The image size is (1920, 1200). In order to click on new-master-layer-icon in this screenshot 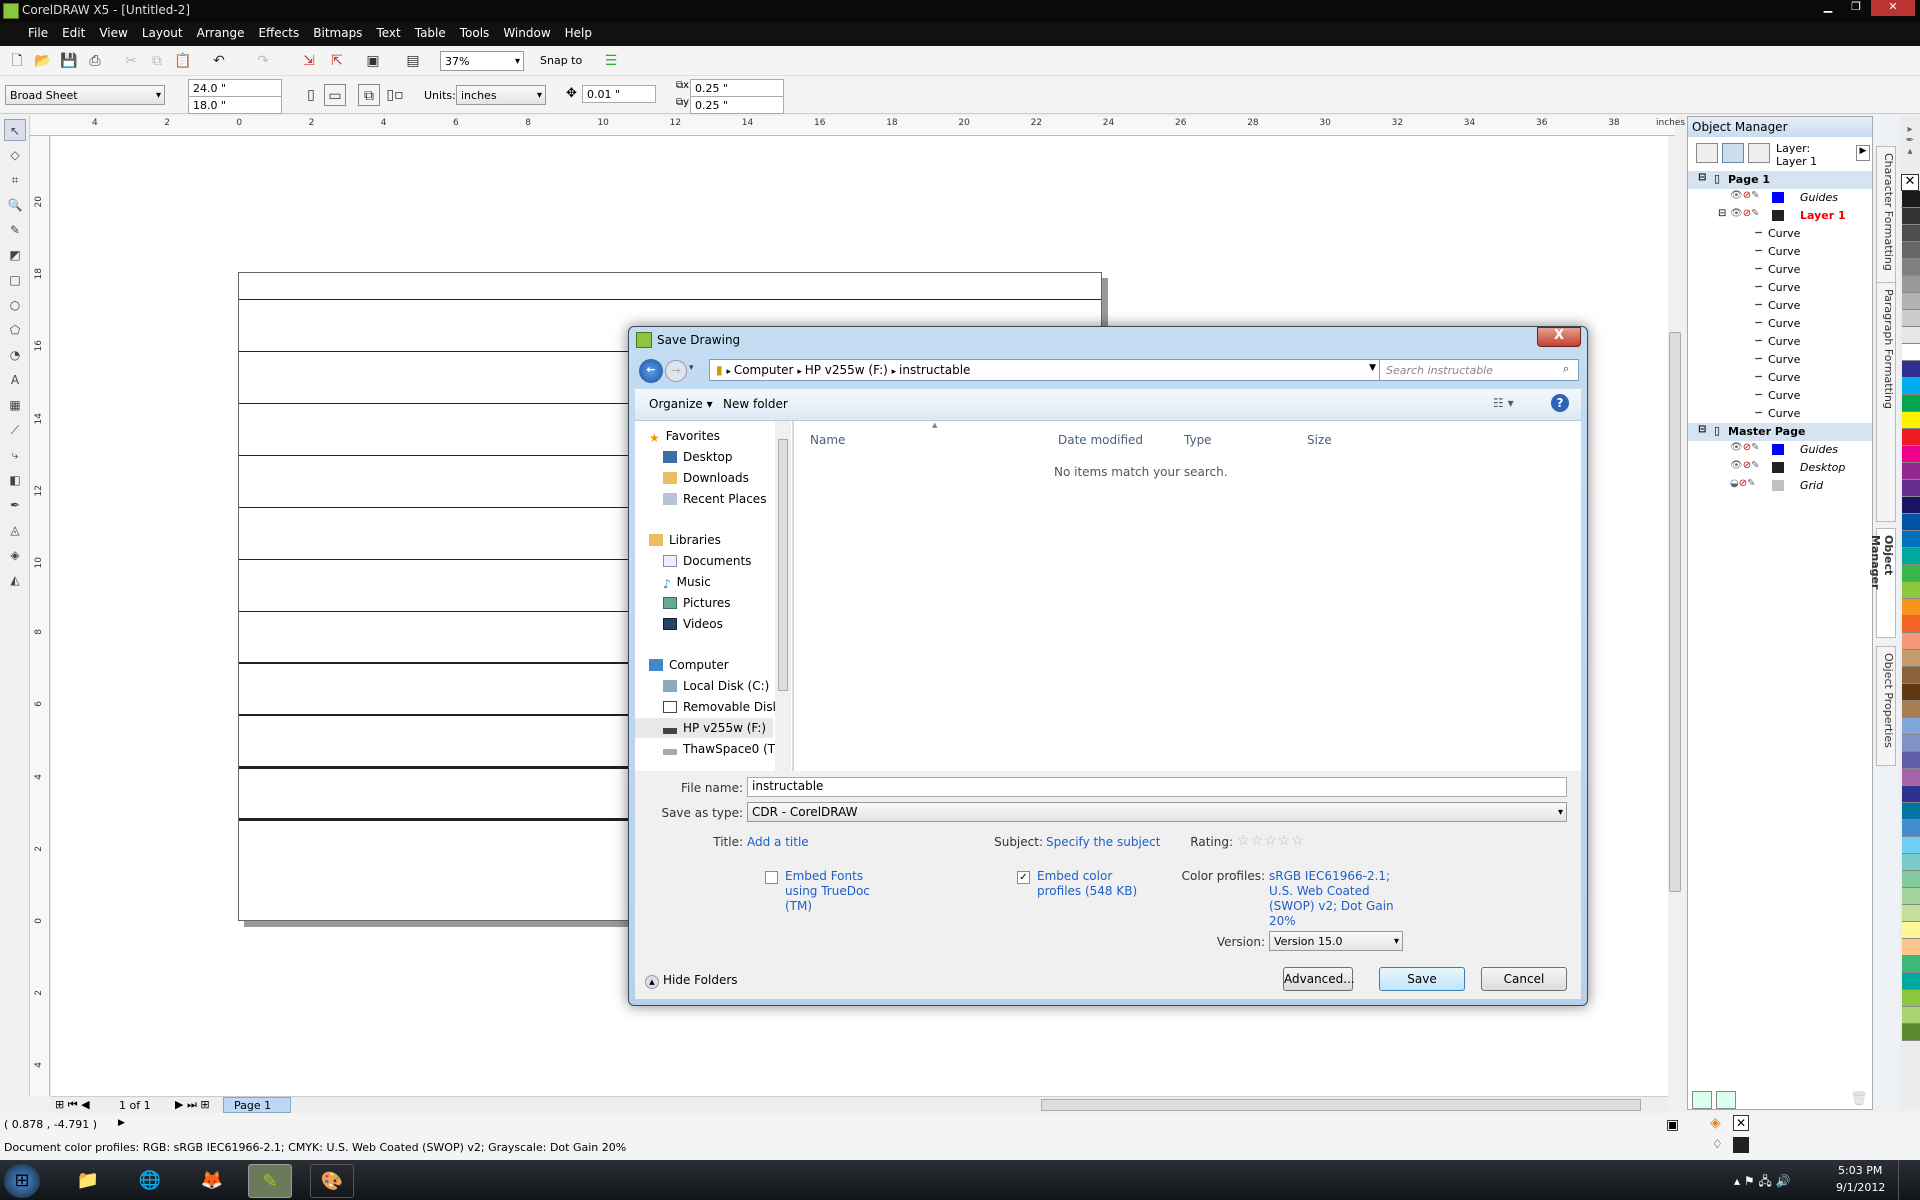, I will do `click(1726, 1100)`.